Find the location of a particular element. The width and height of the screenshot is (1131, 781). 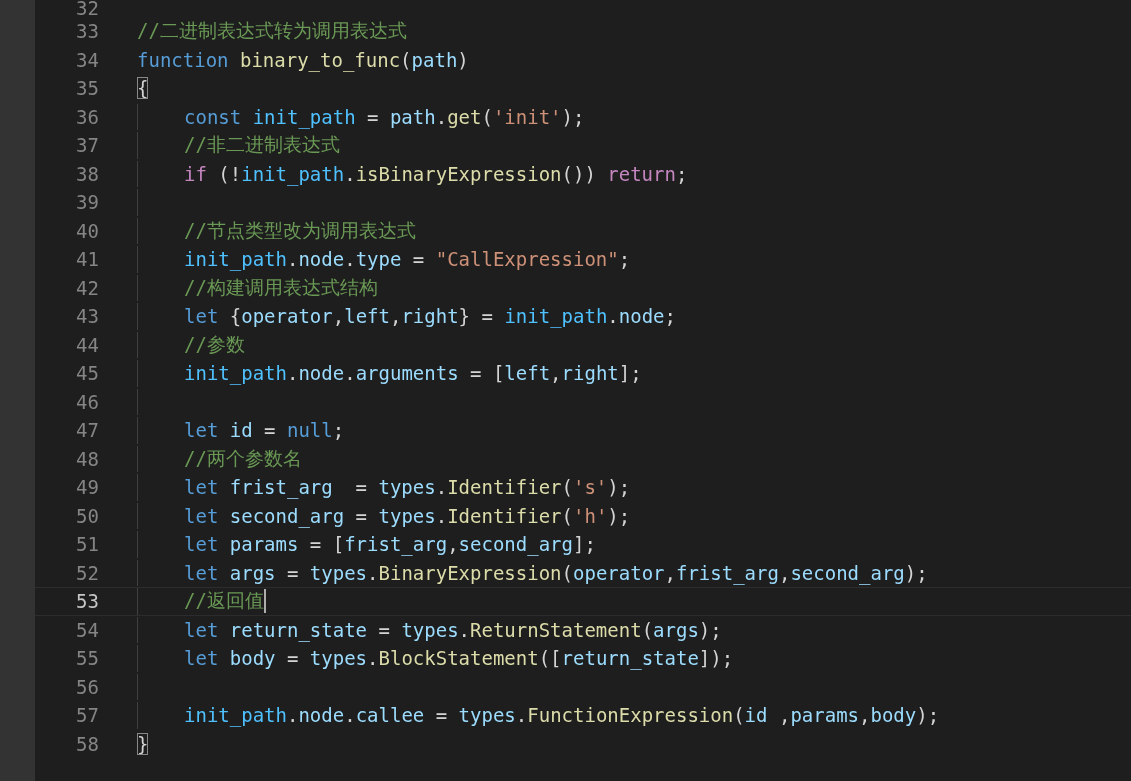

line-number: 56 is located at coordinates (87, 686).